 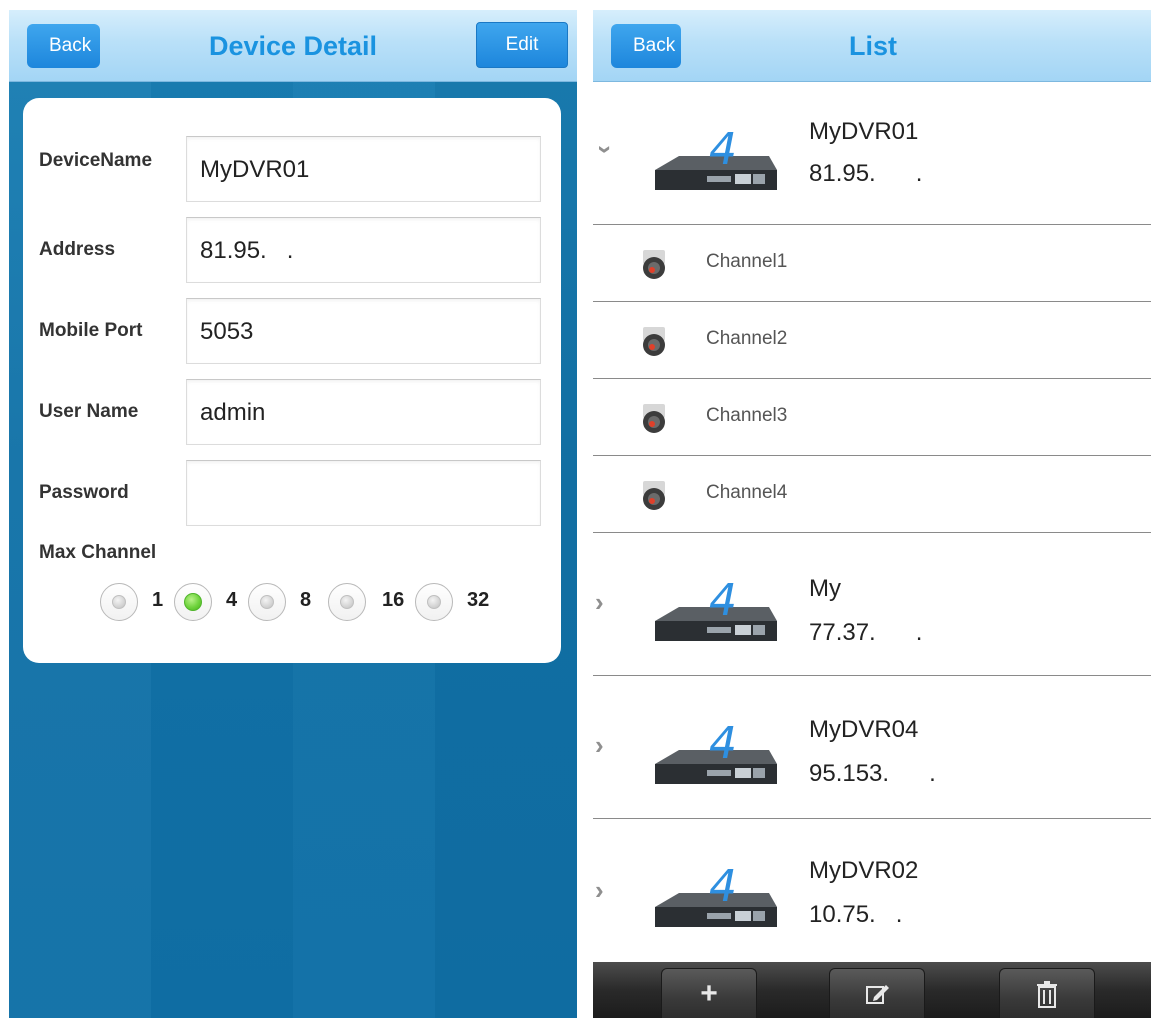 What do you see at coordinates (872, 417) in the screenshot?
I see `channel-row: Channel3` at bounding box center [872, 417].